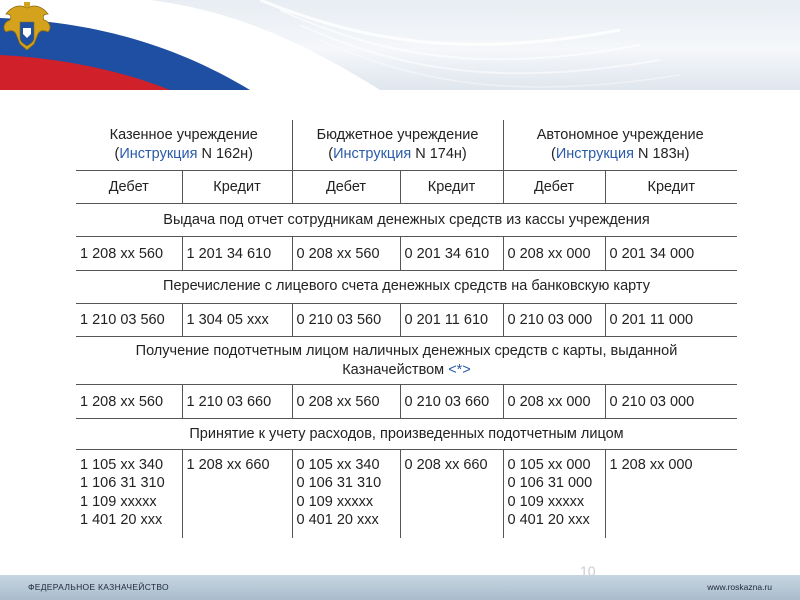 The height and width of the screenshot is (600, 800). Describe the element at coordinates (118, 501) in the screenshot. I see `cell-line: 1 109 xxxxx` at that location.